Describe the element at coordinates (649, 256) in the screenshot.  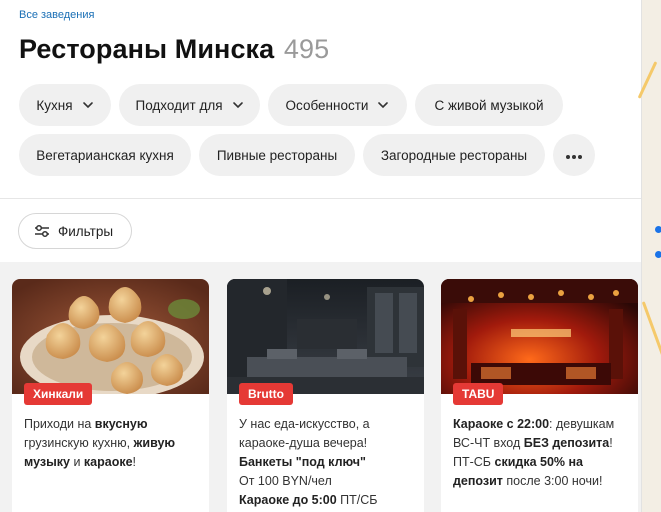
I see `map-preview` at that location.